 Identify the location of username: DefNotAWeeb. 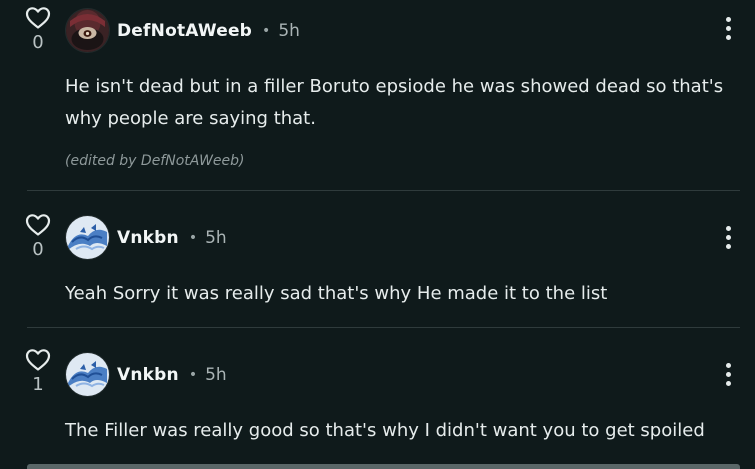
(184, 31).